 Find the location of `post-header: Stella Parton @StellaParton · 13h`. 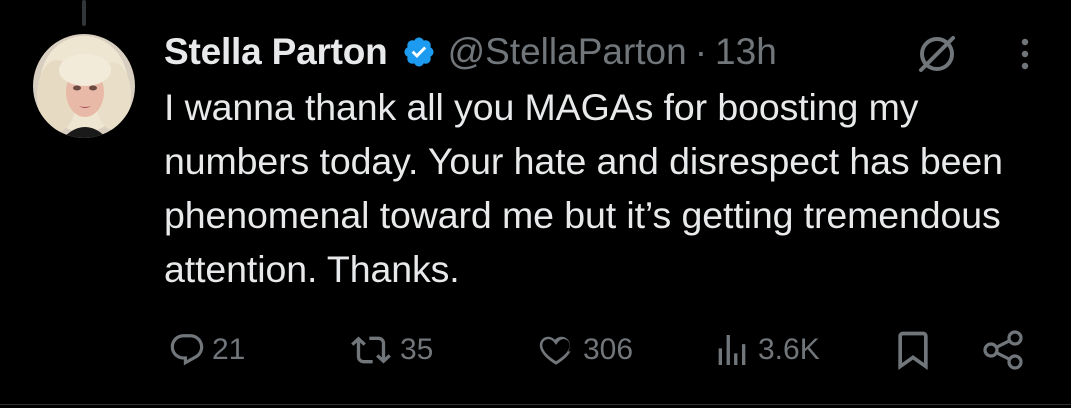

post-header: Stella Parton @StellaParton · 13h is located at coordinates (470, 52).